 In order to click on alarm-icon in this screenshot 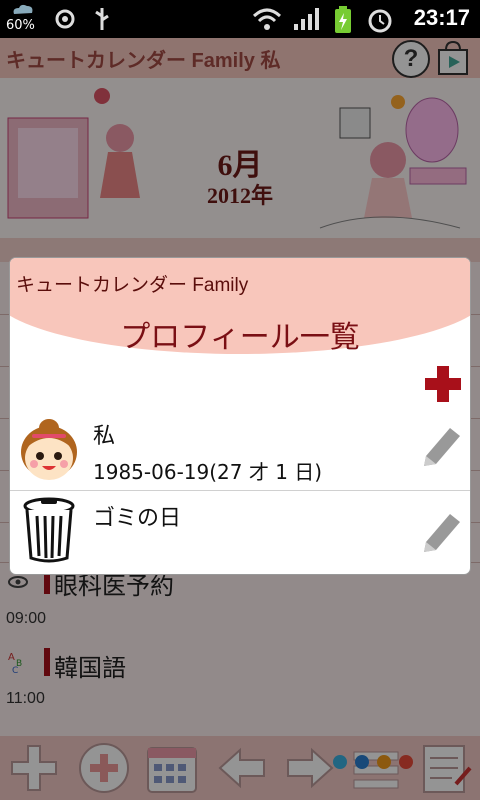, I will do `click(380, 22)`.